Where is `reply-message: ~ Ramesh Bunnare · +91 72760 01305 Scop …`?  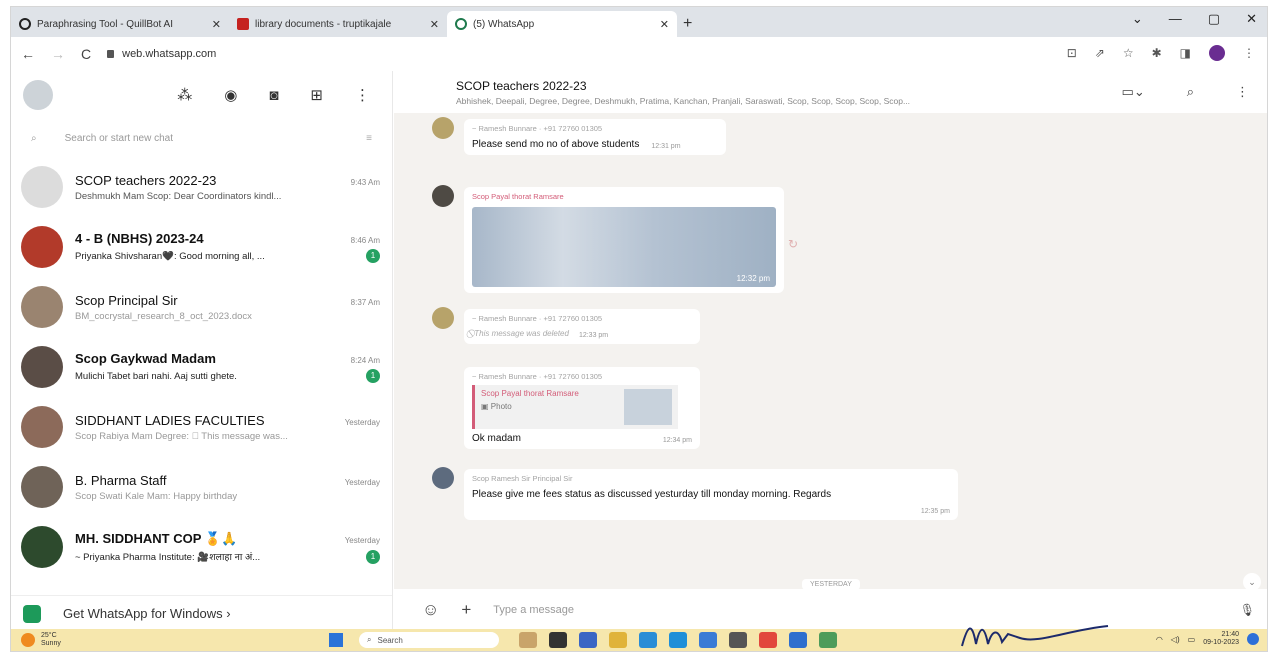
reply-message: ~ Ramesh Bunnare · +91 72760 01305 Scop … is located at coordinates (582, 408).